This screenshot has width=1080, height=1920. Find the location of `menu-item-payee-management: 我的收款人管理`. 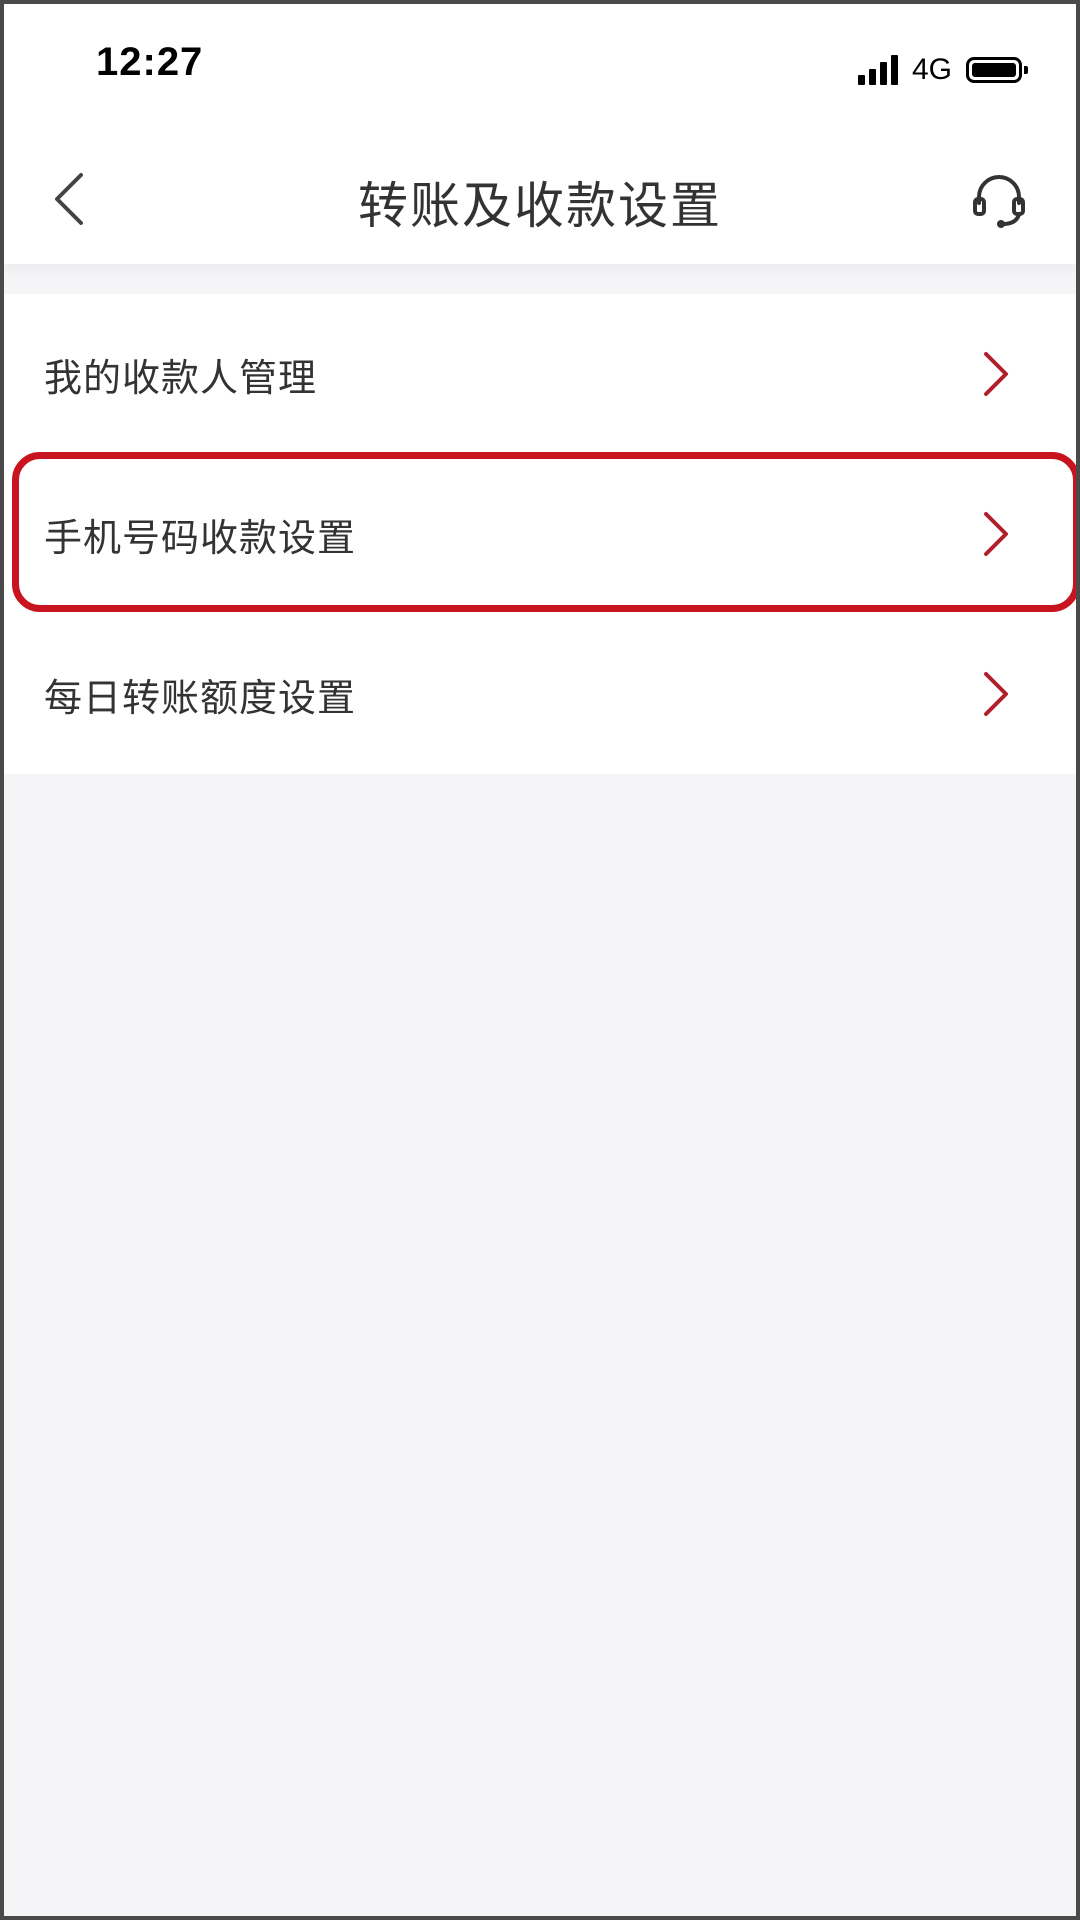

menu-item-payee-management: 我的收款人管理 is located at coordinates (540, 374).